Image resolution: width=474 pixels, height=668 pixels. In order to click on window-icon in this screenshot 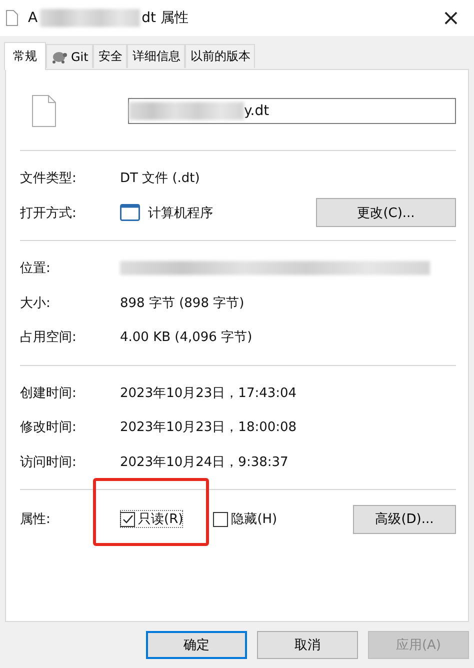, I will do `click(130, 213)`.